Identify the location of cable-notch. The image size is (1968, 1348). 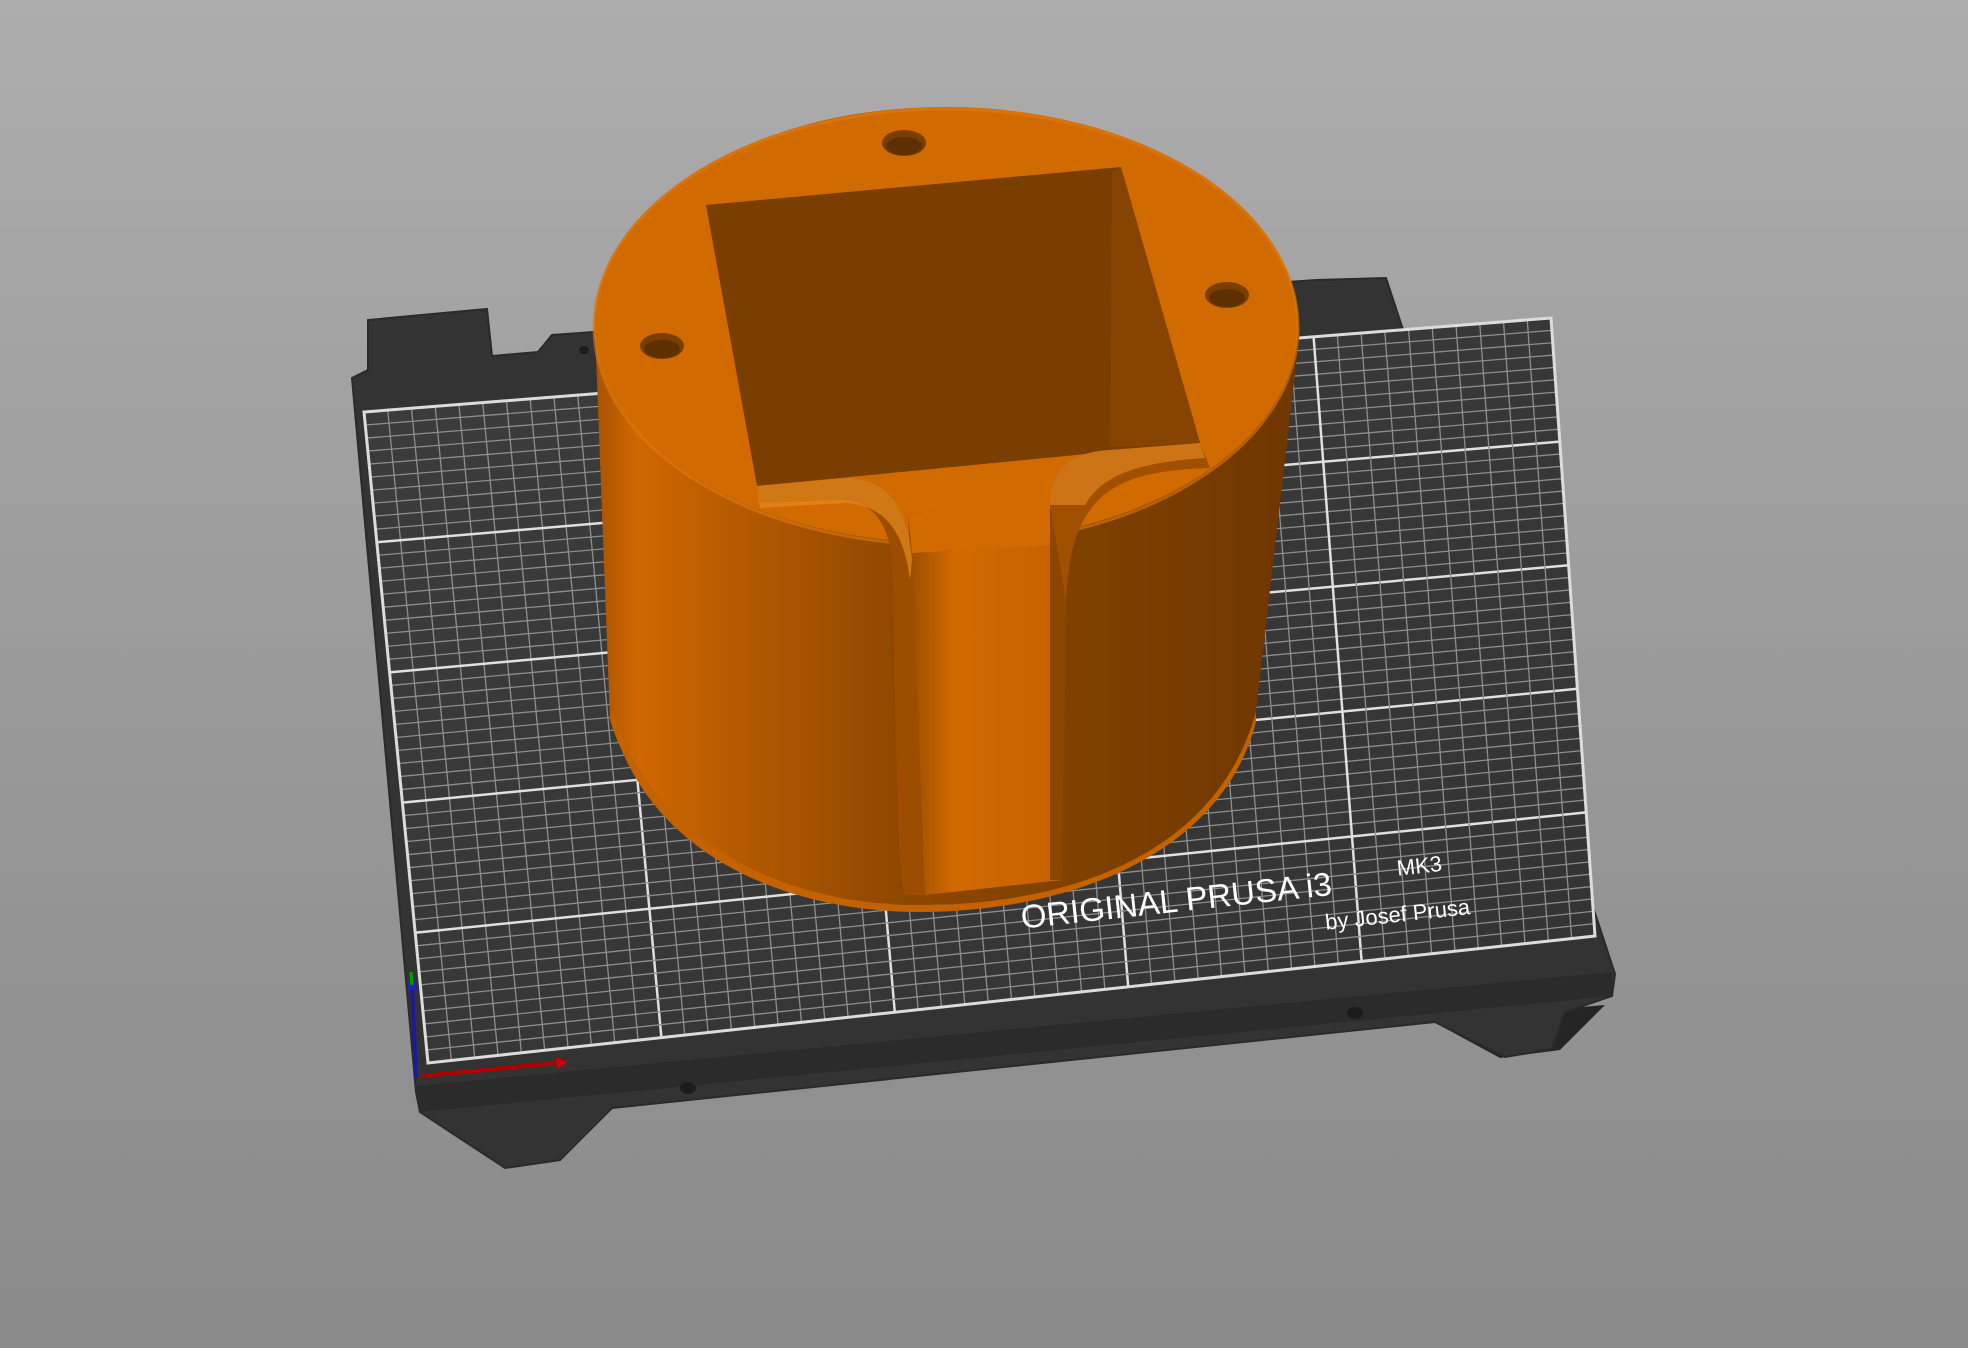
(985, 700).